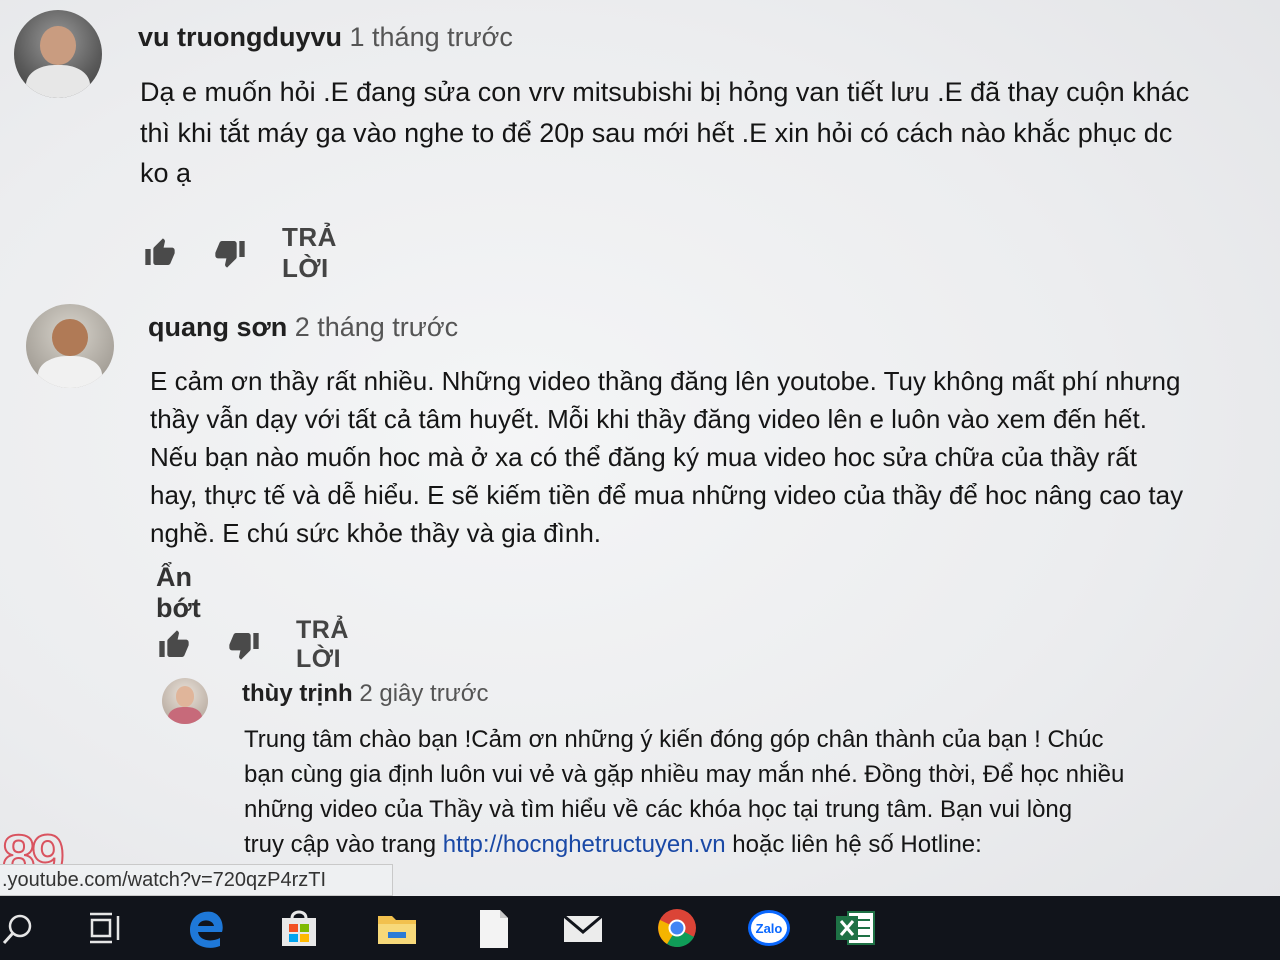  I want to click on comment-author: thùy trịnh, so click(297, 693).